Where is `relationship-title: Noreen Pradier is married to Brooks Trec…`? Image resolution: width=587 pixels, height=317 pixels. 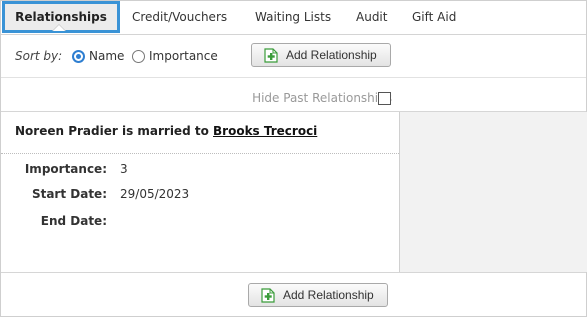
relationship-title: Noreen Pradier is married to Brooks Trec… is located at coordinates (166, 131).